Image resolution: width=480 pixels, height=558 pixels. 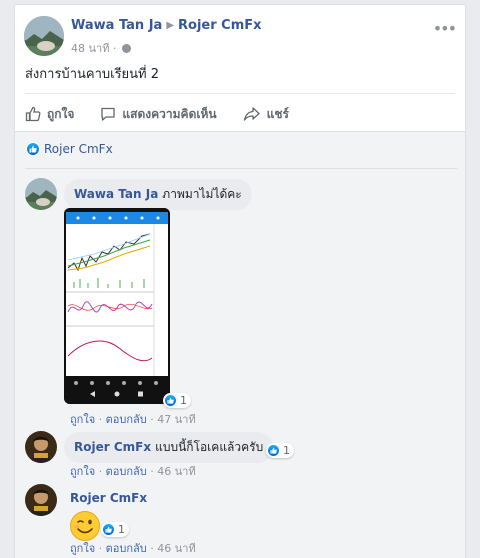 I want to click on comment-bubble: Wawa Tan Ja ภาพมาไม่ได้คะ, so click(x=158, y=194).